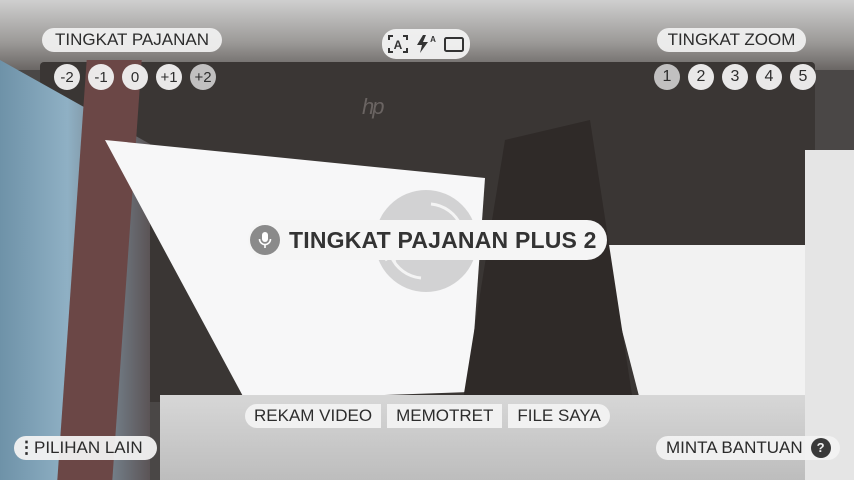 This screenshot has width=854, height=480. Describe the element at coordinates (769, 77) in the screenshot. I see `zoom-level-4: 4` at that location.